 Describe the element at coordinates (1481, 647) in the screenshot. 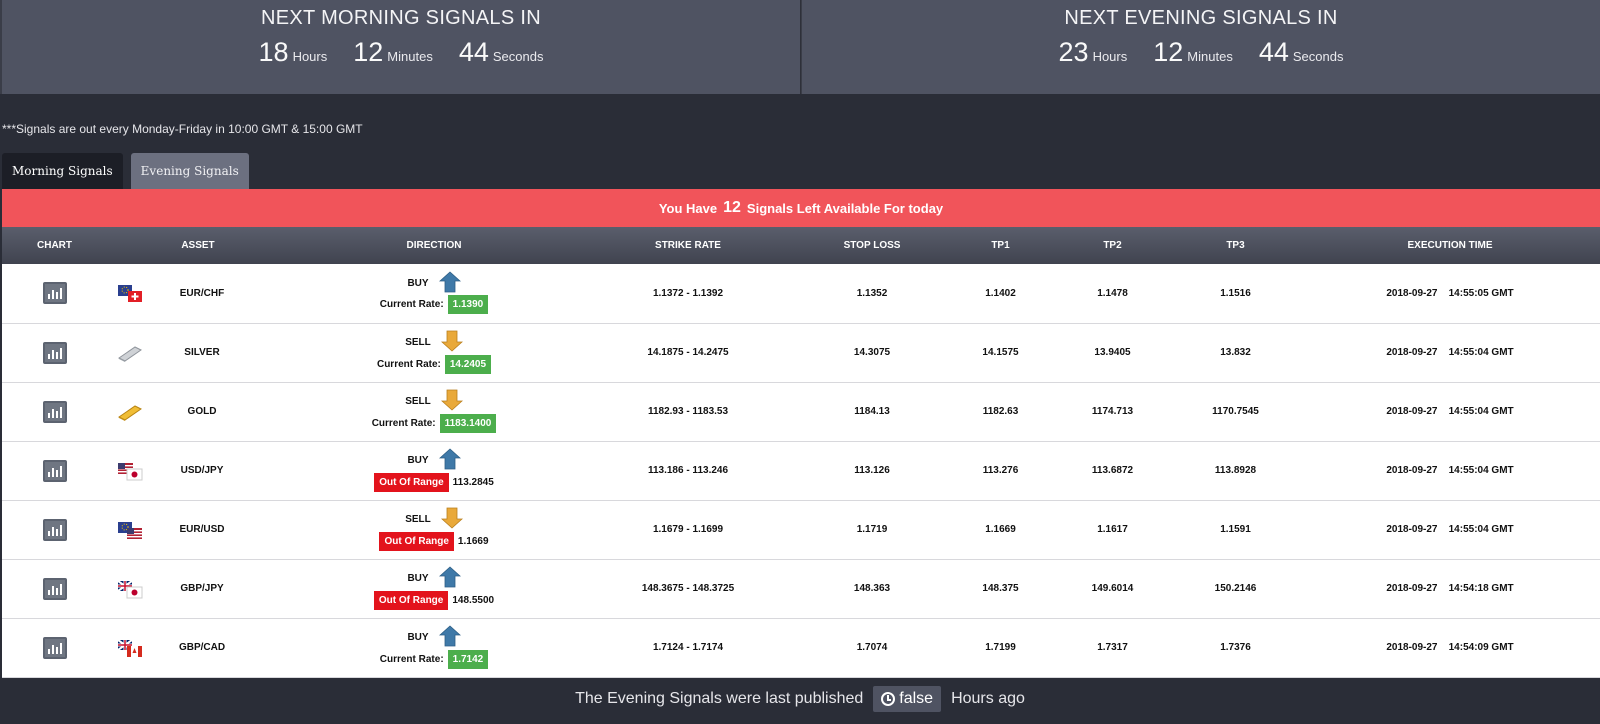

I see `execution-time: 14:54:09 GMT` at that location.